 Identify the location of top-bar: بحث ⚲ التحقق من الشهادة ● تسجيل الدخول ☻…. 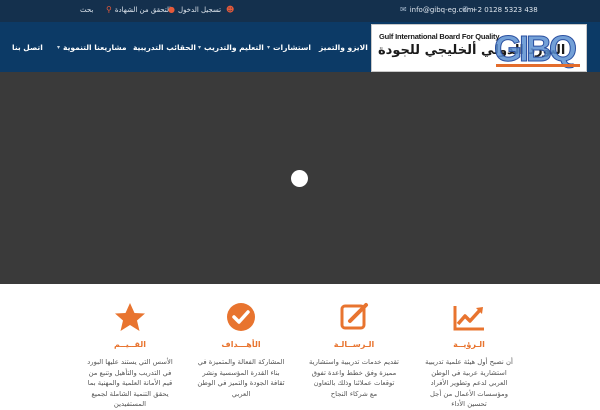
(300, 11).